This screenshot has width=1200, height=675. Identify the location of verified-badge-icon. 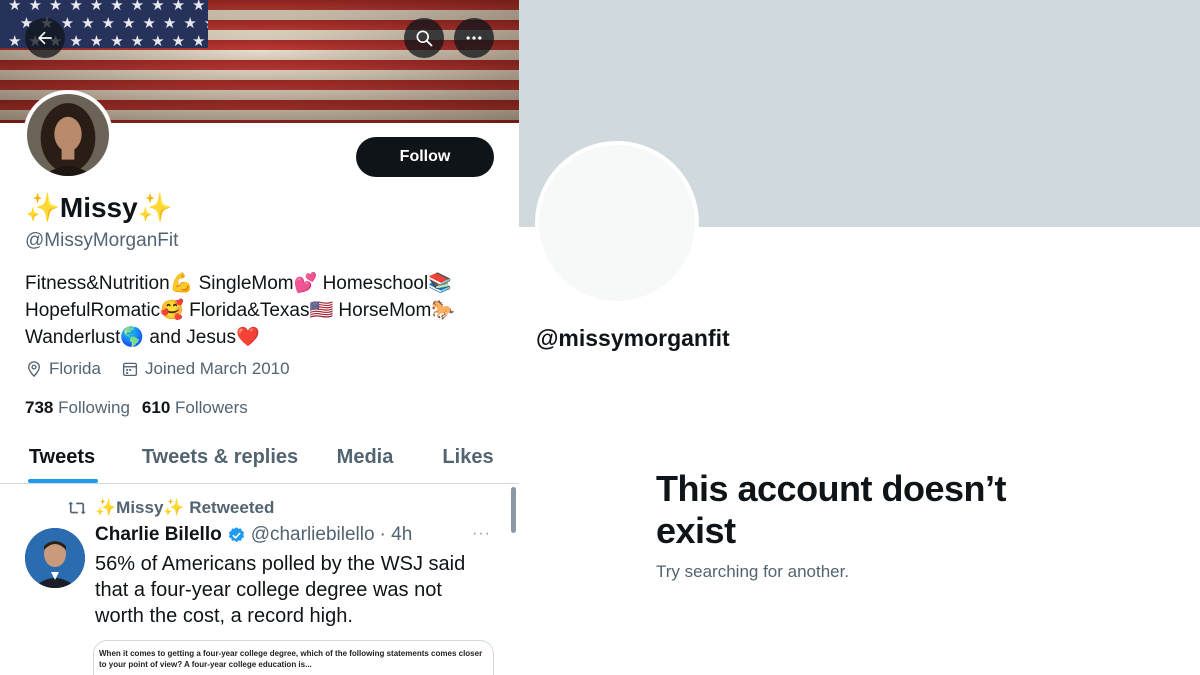
(236, 534).